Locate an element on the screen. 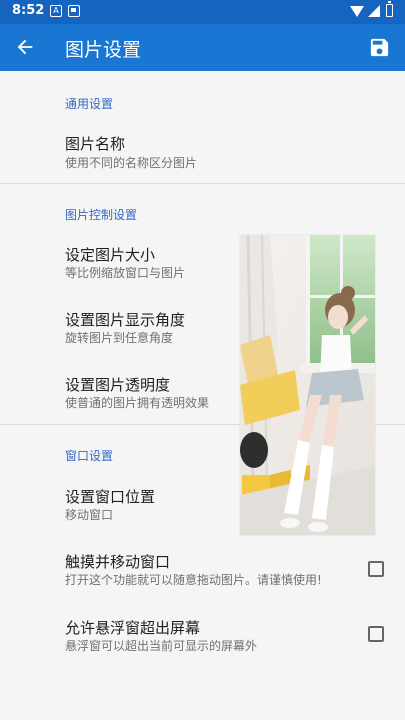 The height and width of the screenshot is (720, 405). setting-window-position-subtitle: 移动窗口 is located at coordinates (89, 515).